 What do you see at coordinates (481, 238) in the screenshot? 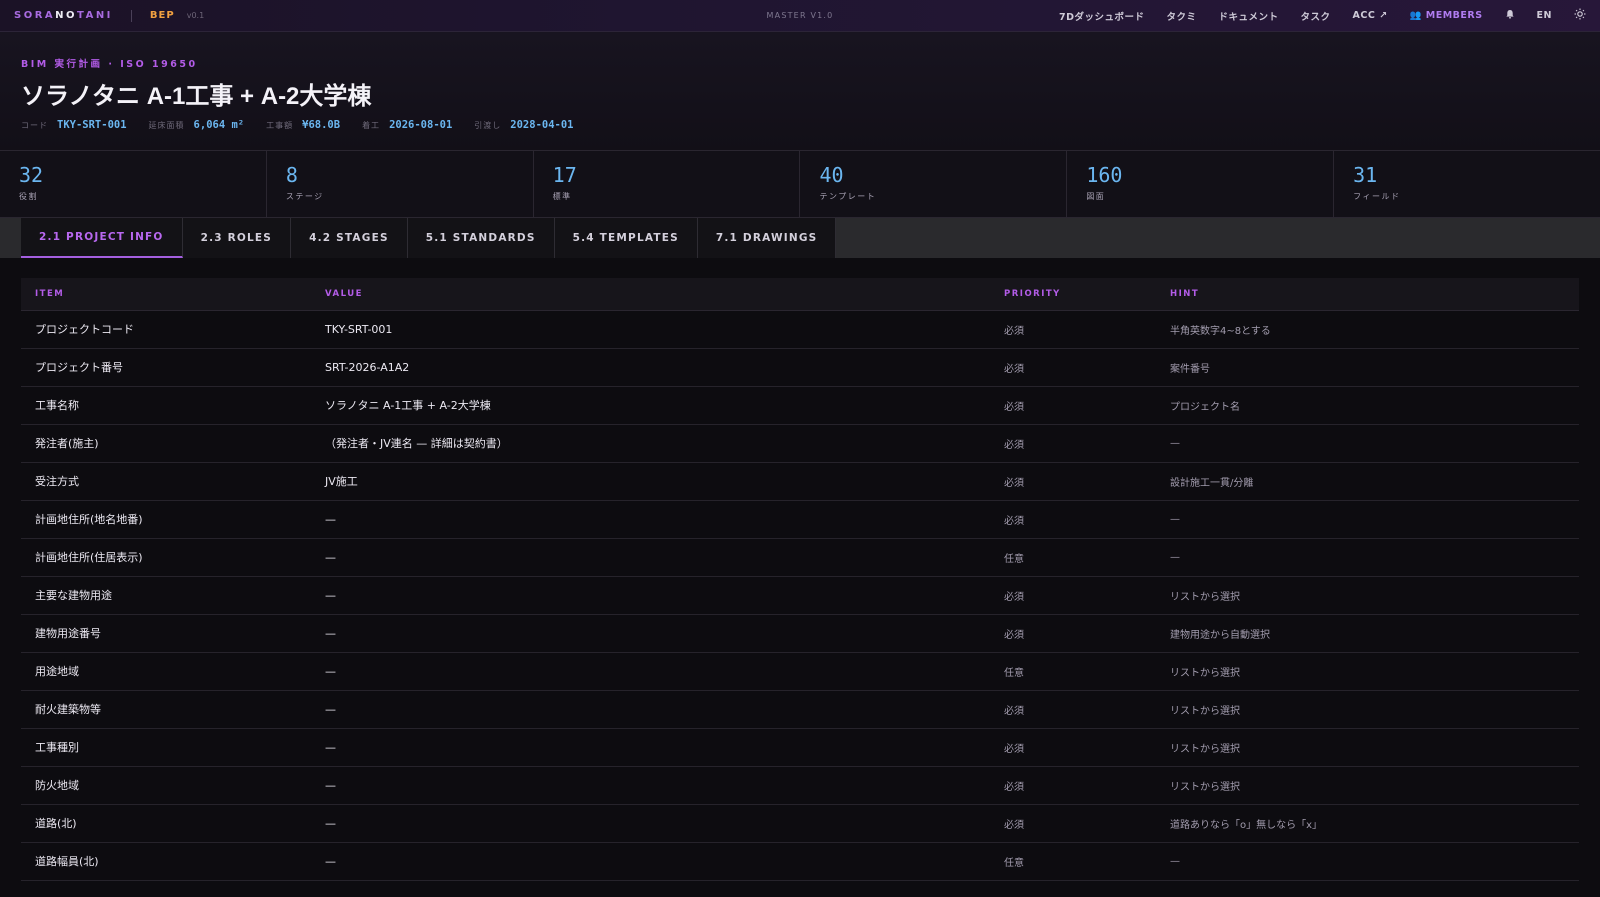
I see `tab-standards: 5.1 STANDARDS` at bounding box center [481, 238].